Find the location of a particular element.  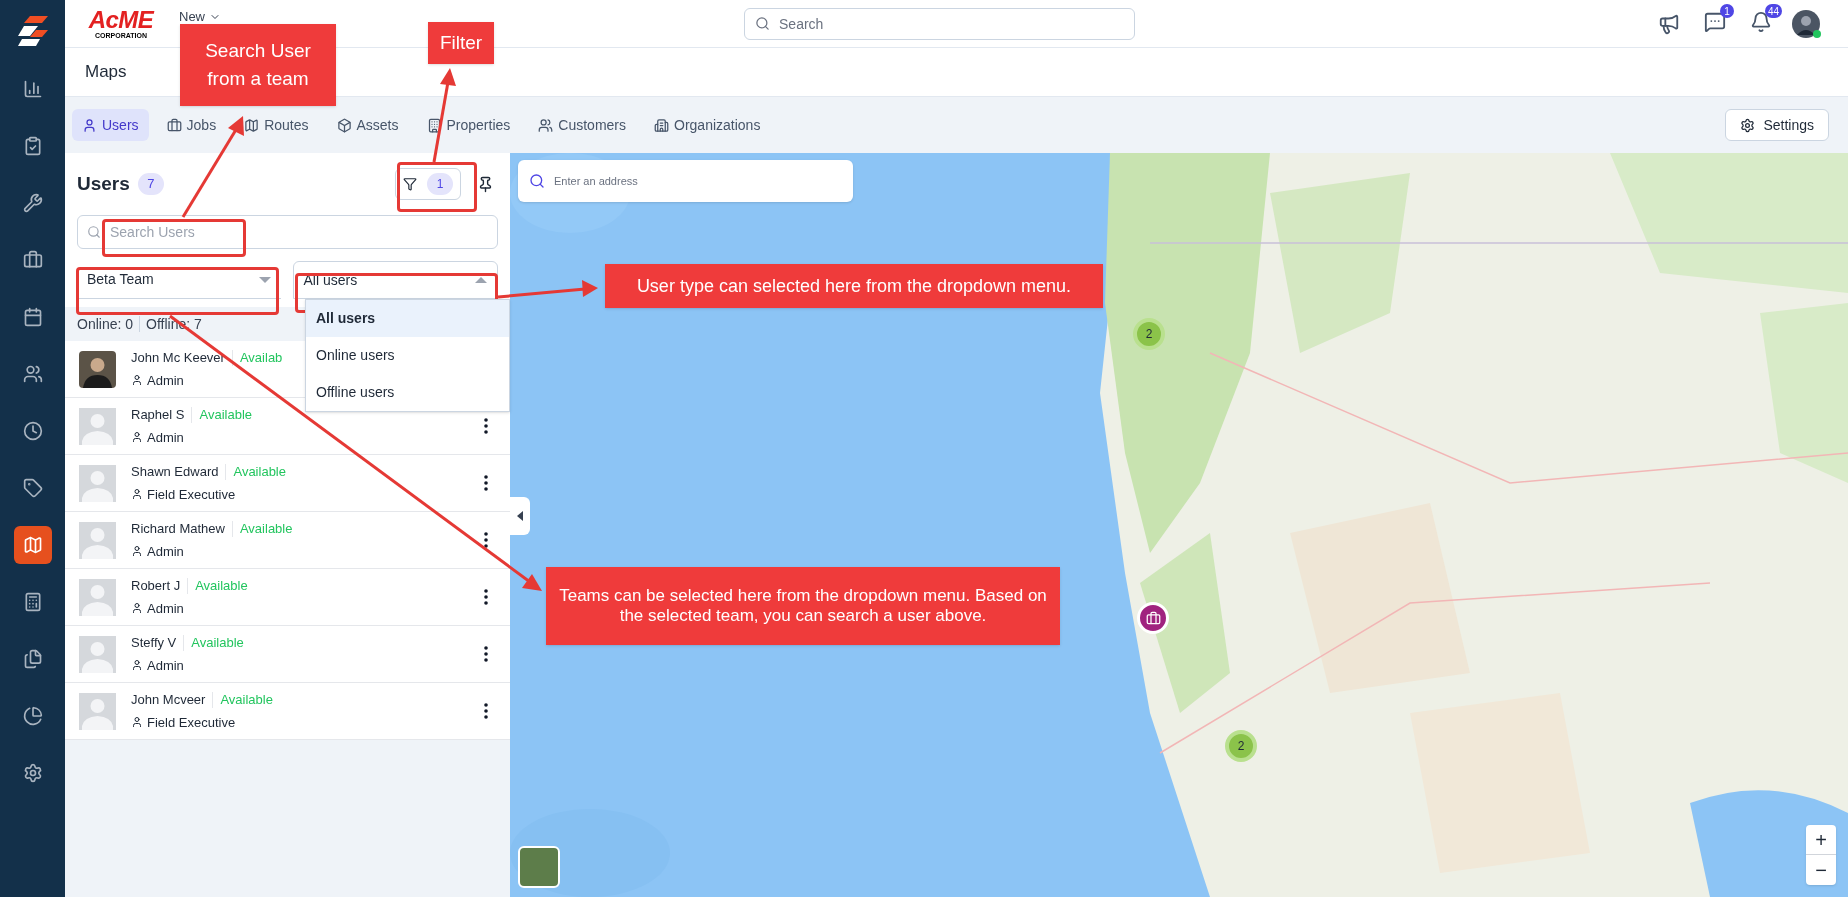

calendar-icon is located at coordinates (32, 317).